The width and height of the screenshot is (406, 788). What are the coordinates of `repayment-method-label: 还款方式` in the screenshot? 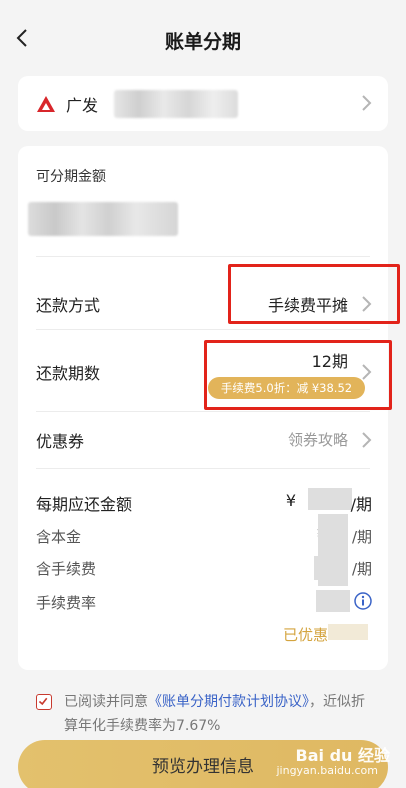 It's located at (68, 305).